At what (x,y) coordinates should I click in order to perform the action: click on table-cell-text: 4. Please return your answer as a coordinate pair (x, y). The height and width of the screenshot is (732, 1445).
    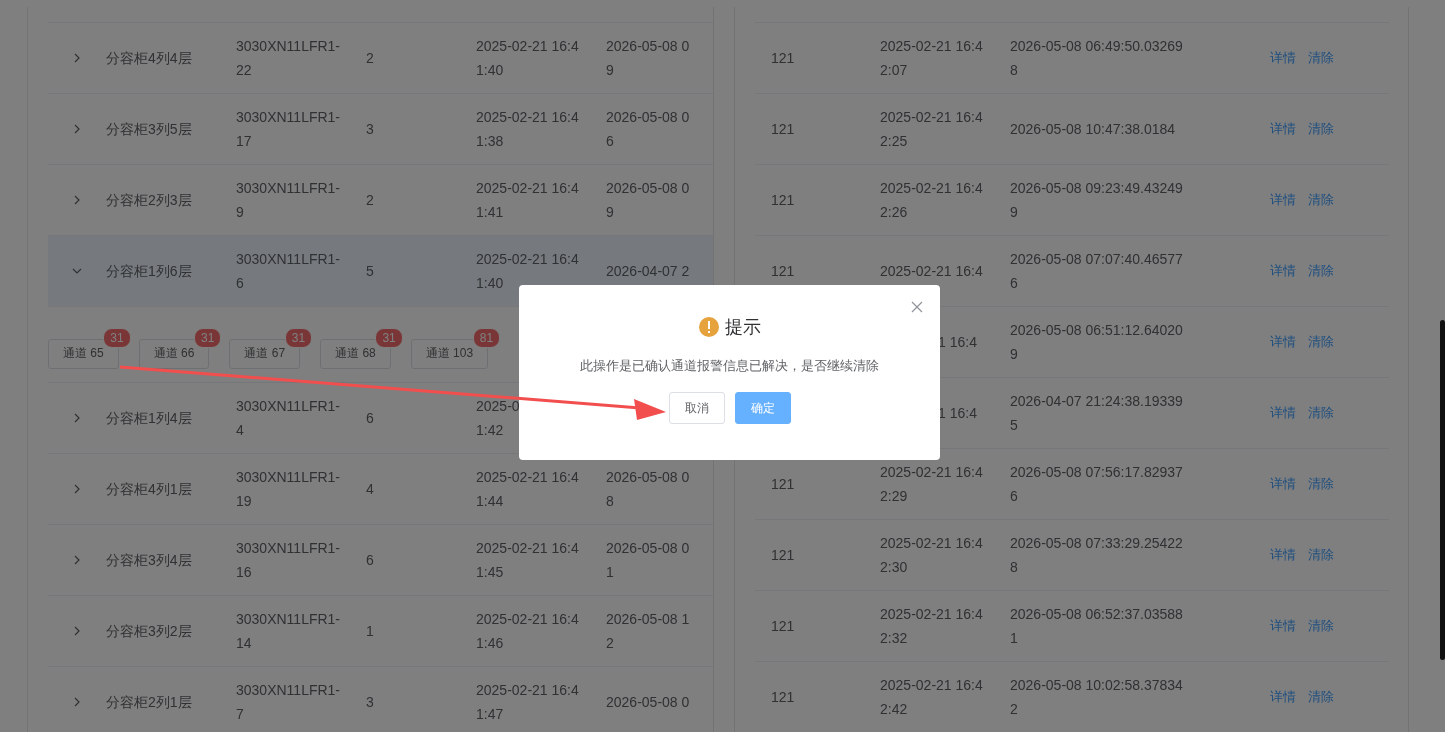
    Looking at the image, I should click on (370, 489).